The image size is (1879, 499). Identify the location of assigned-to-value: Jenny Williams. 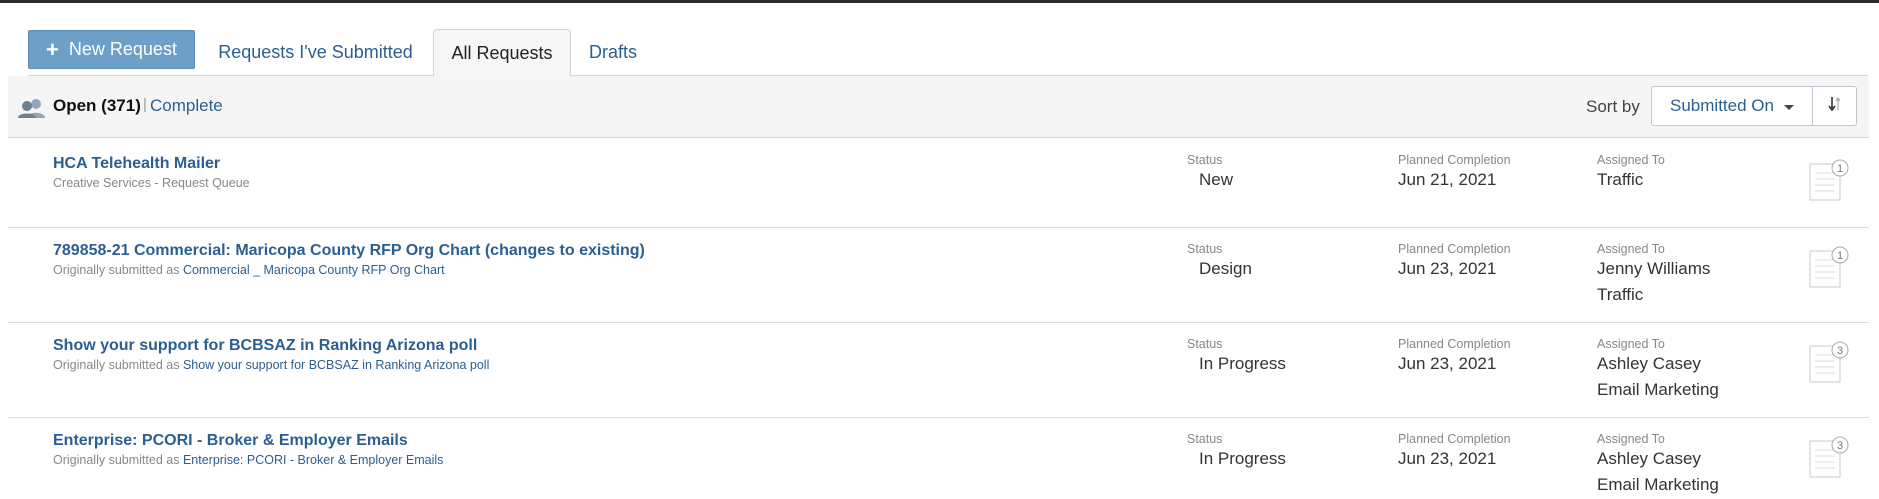
(1654, 268).